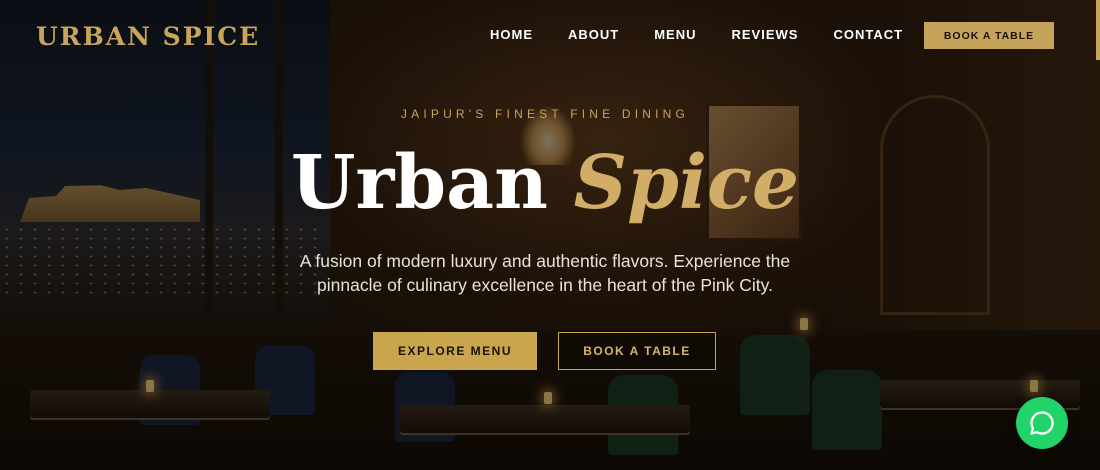 The height and width of the screenshot is (470, 1100). Describe the element at coordinates (455, 351) in the screenshot. I see `explore-menu-button: EXPLORE MENU` at that location.